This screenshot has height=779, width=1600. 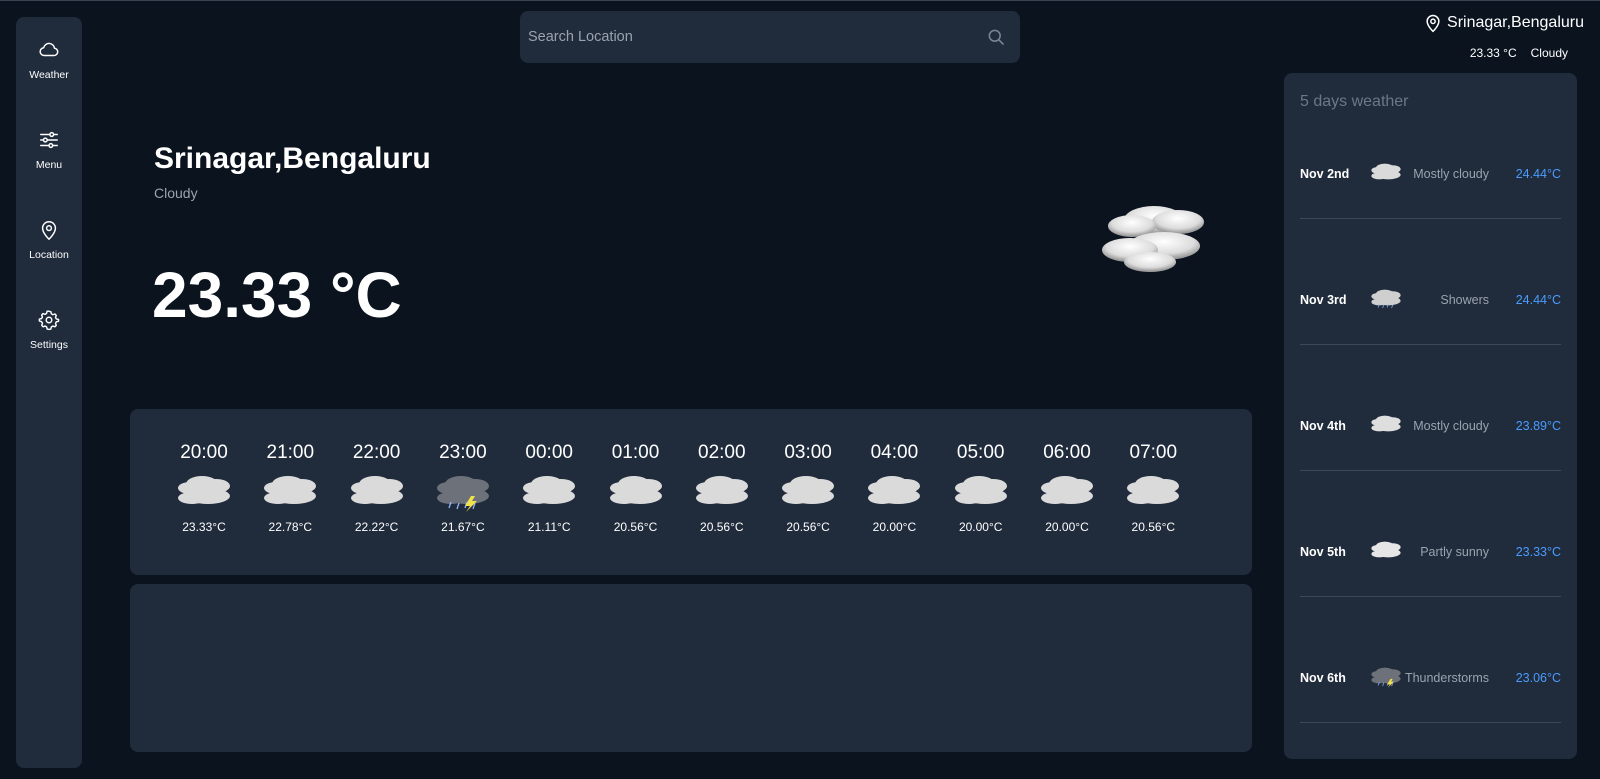 What do you see at coordinates (1519, 53) in the screenshot?
I see `summary-meta: 23.33 °C Cloudy` at bounding box center [1519, 53].